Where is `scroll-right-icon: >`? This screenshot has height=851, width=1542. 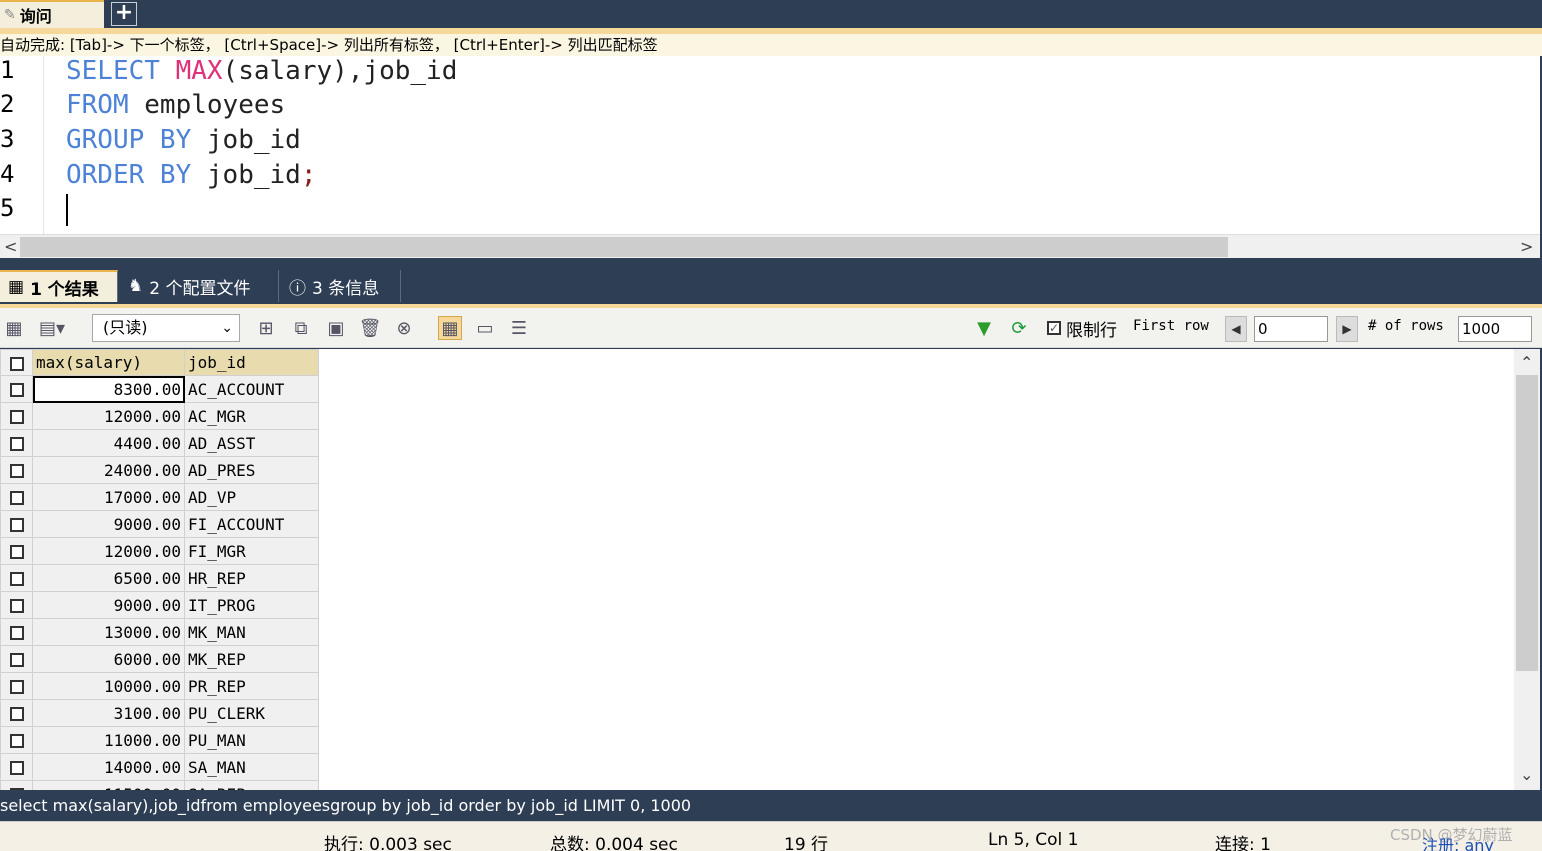 scroll-right-icon: > is located at coordinates (1526, 247).